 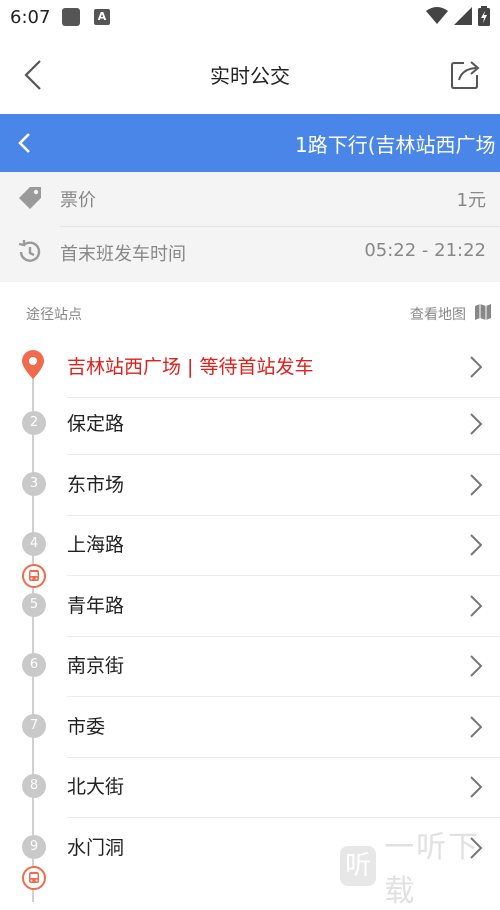 What do you see at coordinates (250, 310) in the screenshot?
I see `stops-header: 途径站点 查看地图` at bounding box center [250, 310].